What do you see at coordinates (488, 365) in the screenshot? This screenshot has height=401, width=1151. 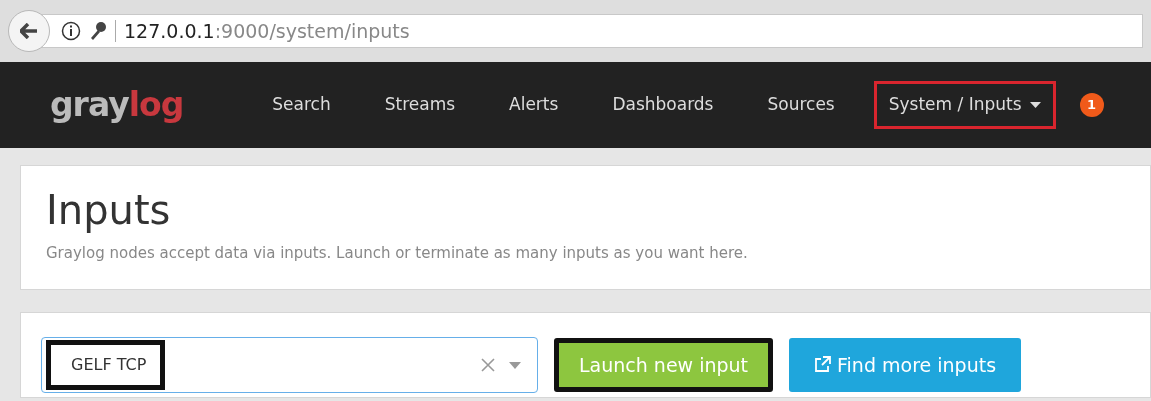 I see `clear-icon` at bounding box center [488, 365].